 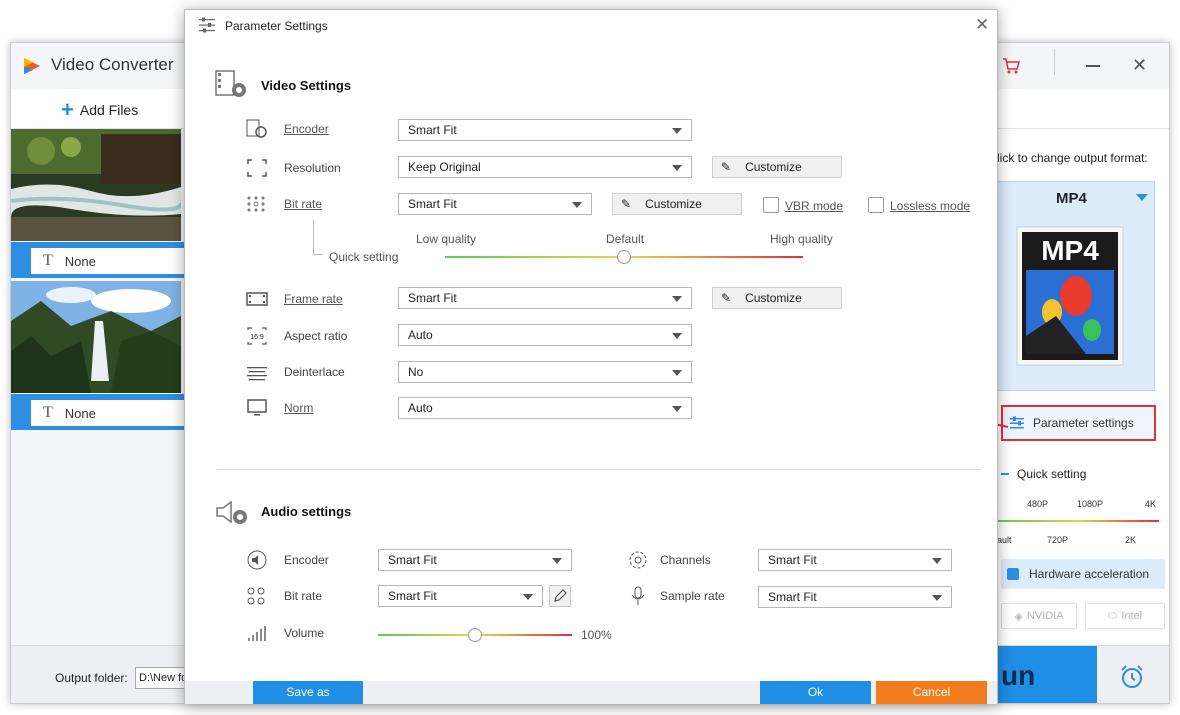 What do you see at coordinates (303, 204) in the screenshot?
I see `video-bitrate-label: Bit rate` at bounding box center [303, 204].